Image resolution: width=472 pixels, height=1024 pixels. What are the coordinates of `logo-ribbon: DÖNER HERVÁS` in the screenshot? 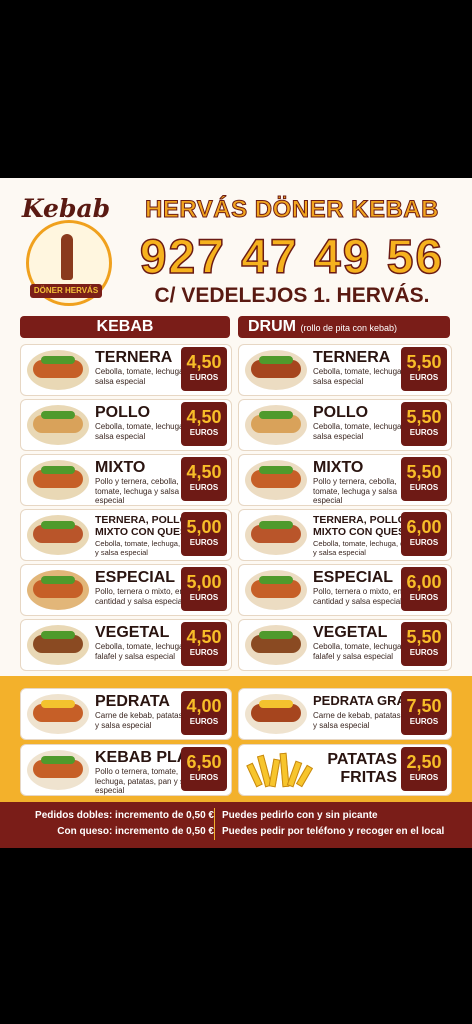 It's located at (66, 291).